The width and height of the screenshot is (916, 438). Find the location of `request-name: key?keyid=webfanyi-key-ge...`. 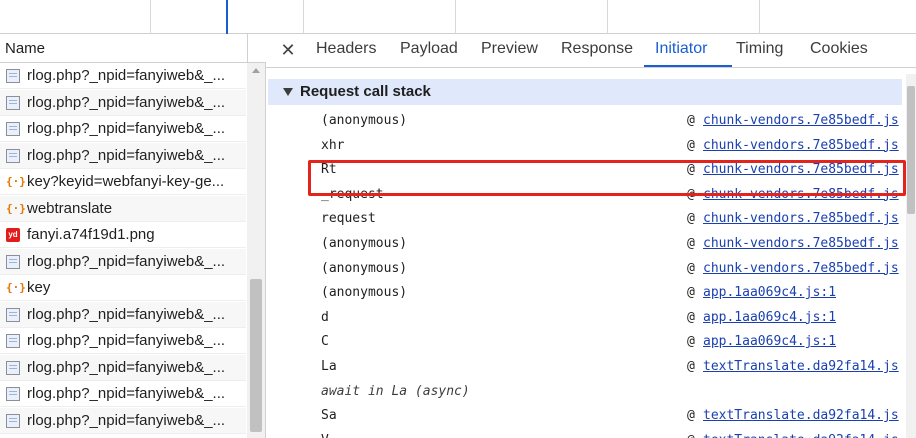

request-name: key?keyid=webfanyi-key-ge... is located at coordinates (126, 181).